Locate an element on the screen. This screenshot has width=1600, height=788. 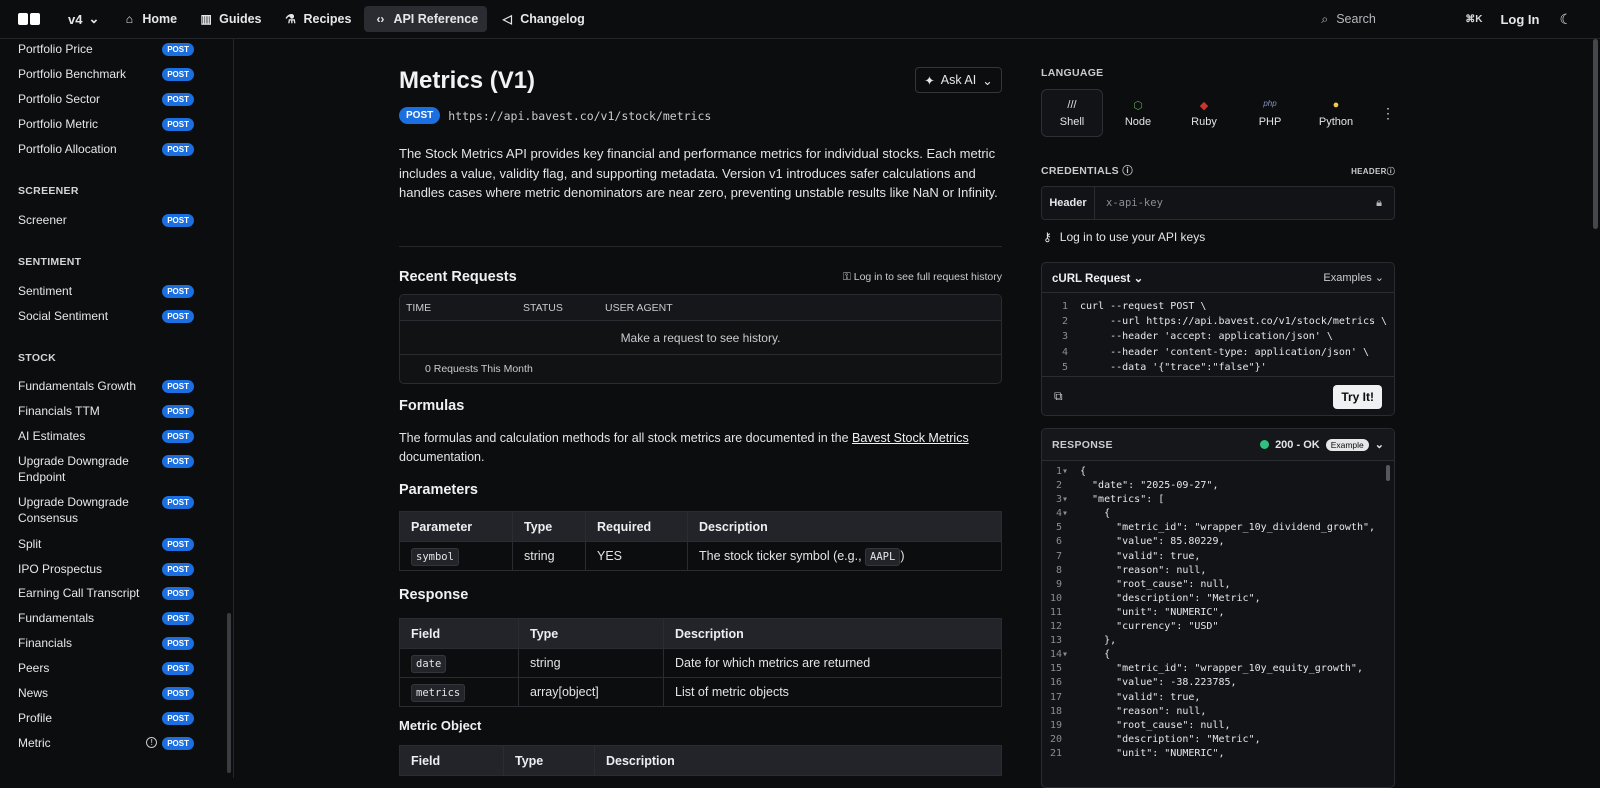
param-name-cell: symbol is located at coordinates (456, 556).